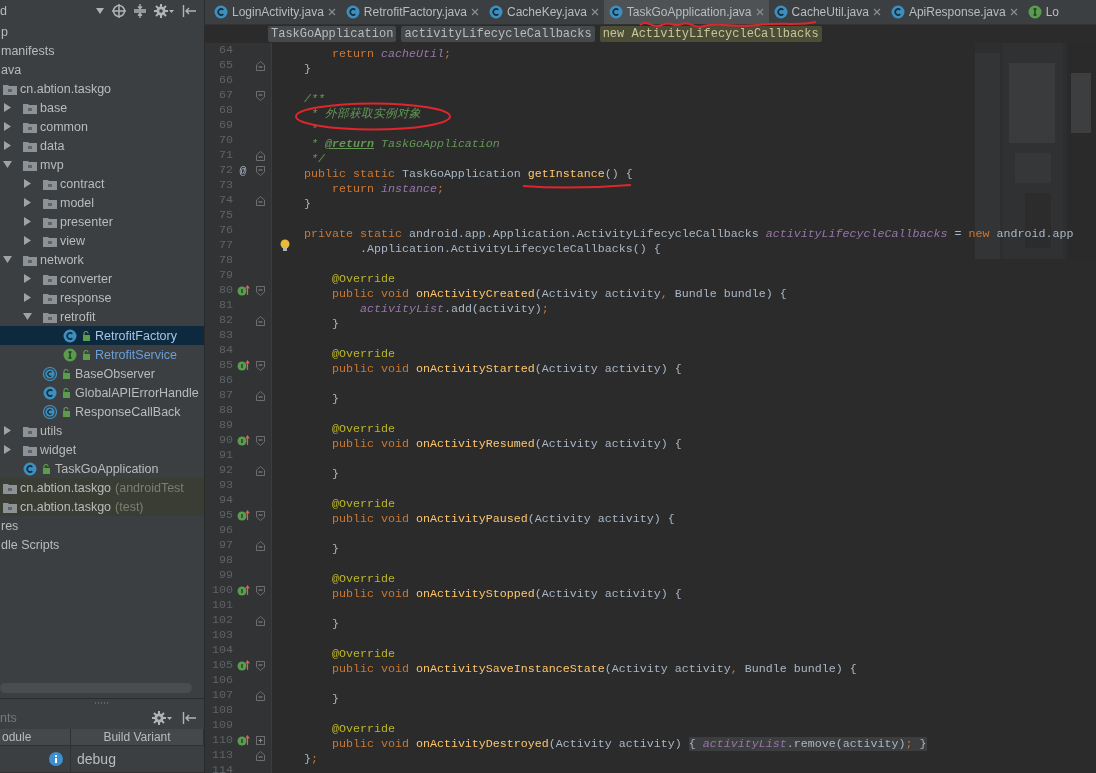 The height and width of the screenshot is (773, 1096). What do you see at coordinates (827, 12) in the screenshot?
I see `file-tab: CacheUtil.java` at bounding box center [827, 12].